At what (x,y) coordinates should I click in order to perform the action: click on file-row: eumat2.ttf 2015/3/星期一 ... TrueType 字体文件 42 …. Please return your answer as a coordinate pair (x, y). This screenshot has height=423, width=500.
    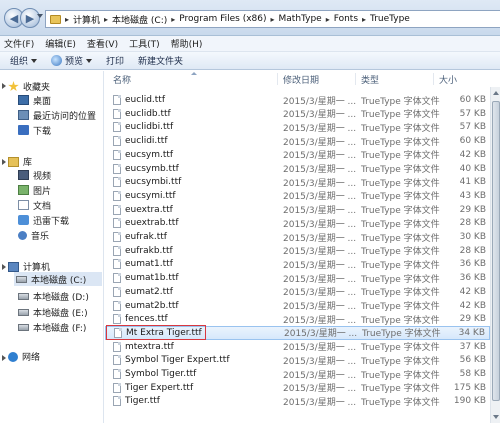
    Looking at the image, I should click on (297, 292).